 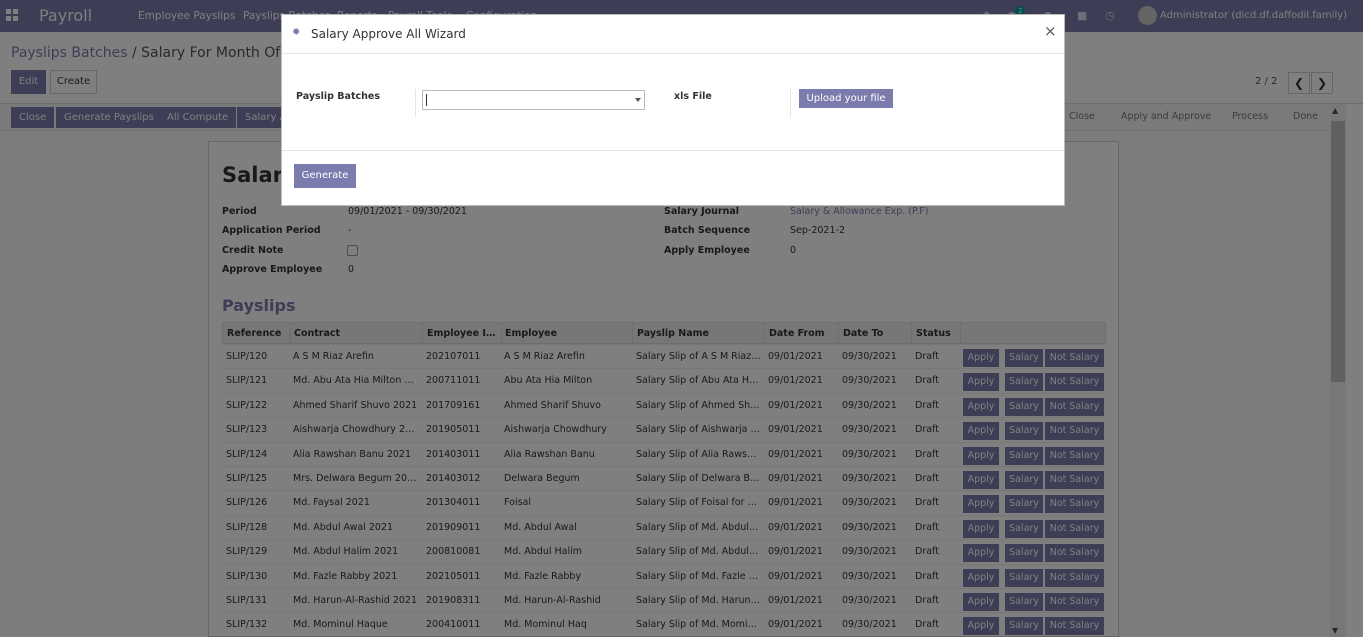 I want to click on upload-file-button: Upload your file, so click(x=846, y=98).